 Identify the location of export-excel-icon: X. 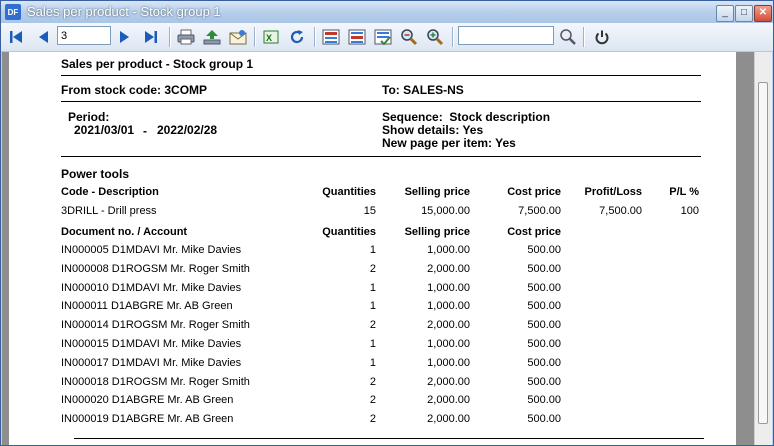
(271, 37).